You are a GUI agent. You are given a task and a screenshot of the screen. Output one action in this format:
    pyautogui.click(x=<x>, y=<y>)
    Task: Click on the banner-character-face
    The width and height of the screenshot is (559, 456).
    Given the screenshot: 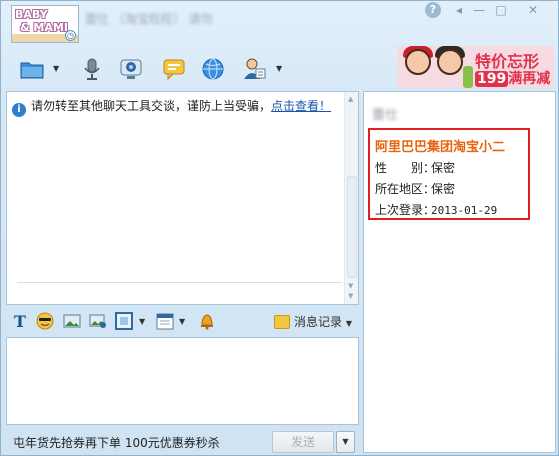 What is the action you would take?
    pyautogui.click(x=418, y=62)
    